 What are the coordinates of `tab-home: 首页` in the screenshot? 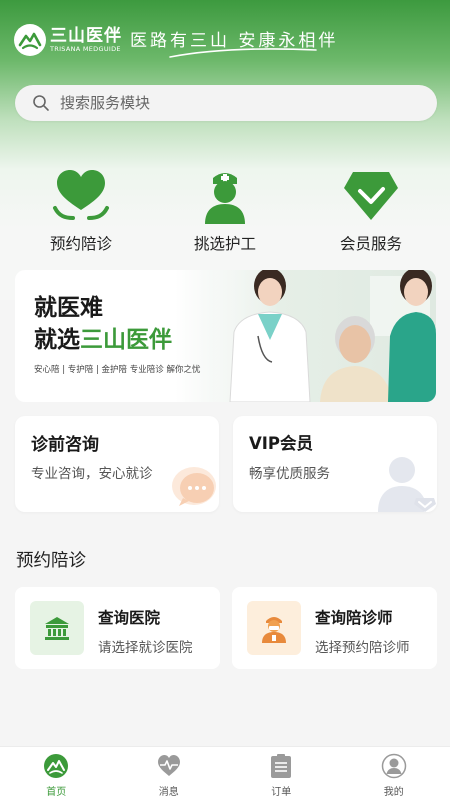 It's located at (56, 773).